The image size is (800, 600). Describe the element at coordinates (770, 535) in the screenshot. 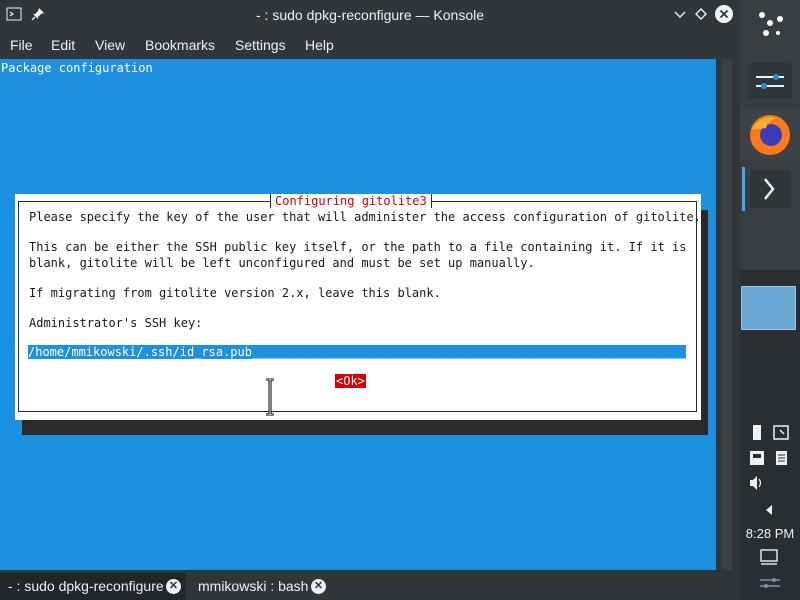

I see `clock: 8:28 PM` at that location.